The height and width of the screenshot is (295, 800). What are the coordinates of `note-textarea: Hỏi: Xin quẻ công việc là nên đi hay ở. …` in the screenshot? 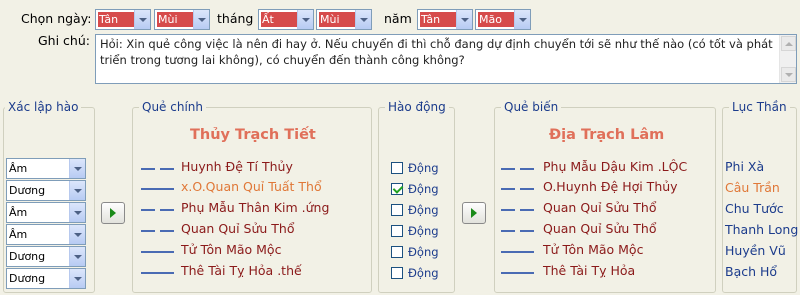 It's located at (446, 59).